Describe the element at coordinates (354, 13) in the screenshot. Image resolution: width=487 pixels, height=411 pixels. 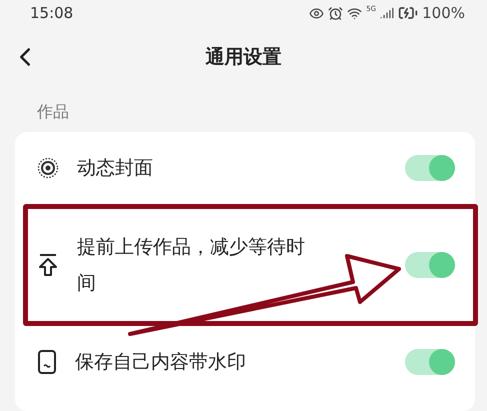
I see `wifi-icon` at that location.